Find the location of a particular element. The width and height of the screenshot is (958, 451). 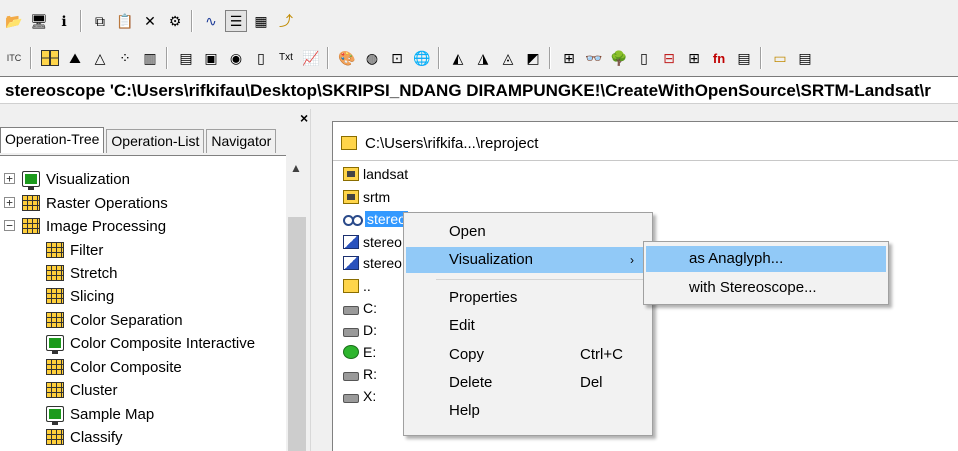

catalog-item-label: E: is located at coordinates (370, 352).